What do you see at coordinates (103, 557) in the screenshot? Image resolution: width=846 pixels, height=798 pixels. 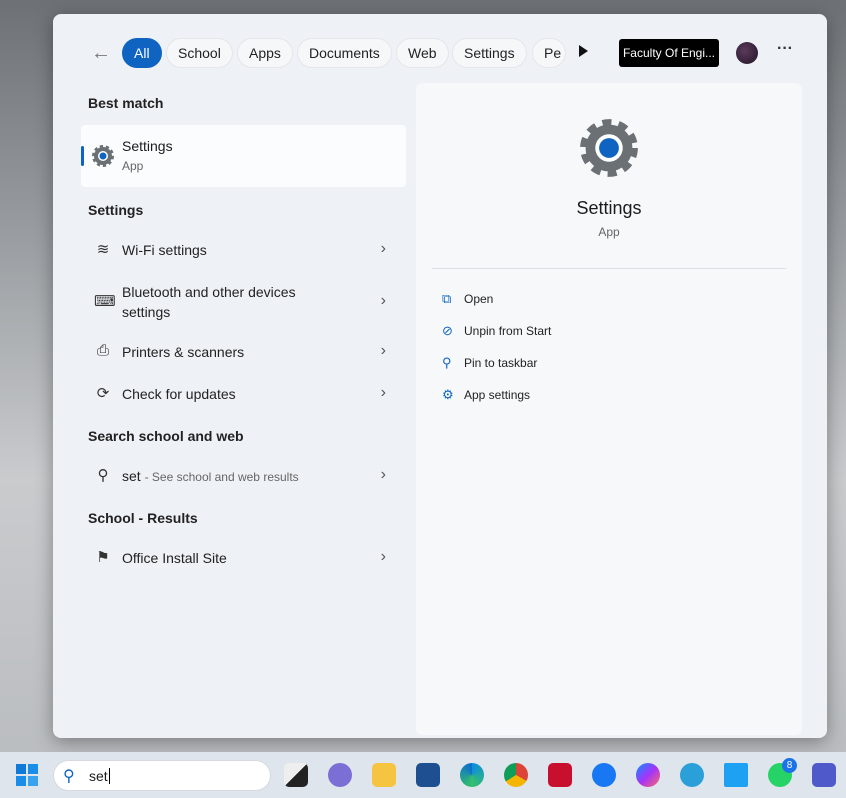 I see `bookmark-icon: ⚑` at bounding box center [103, 557].